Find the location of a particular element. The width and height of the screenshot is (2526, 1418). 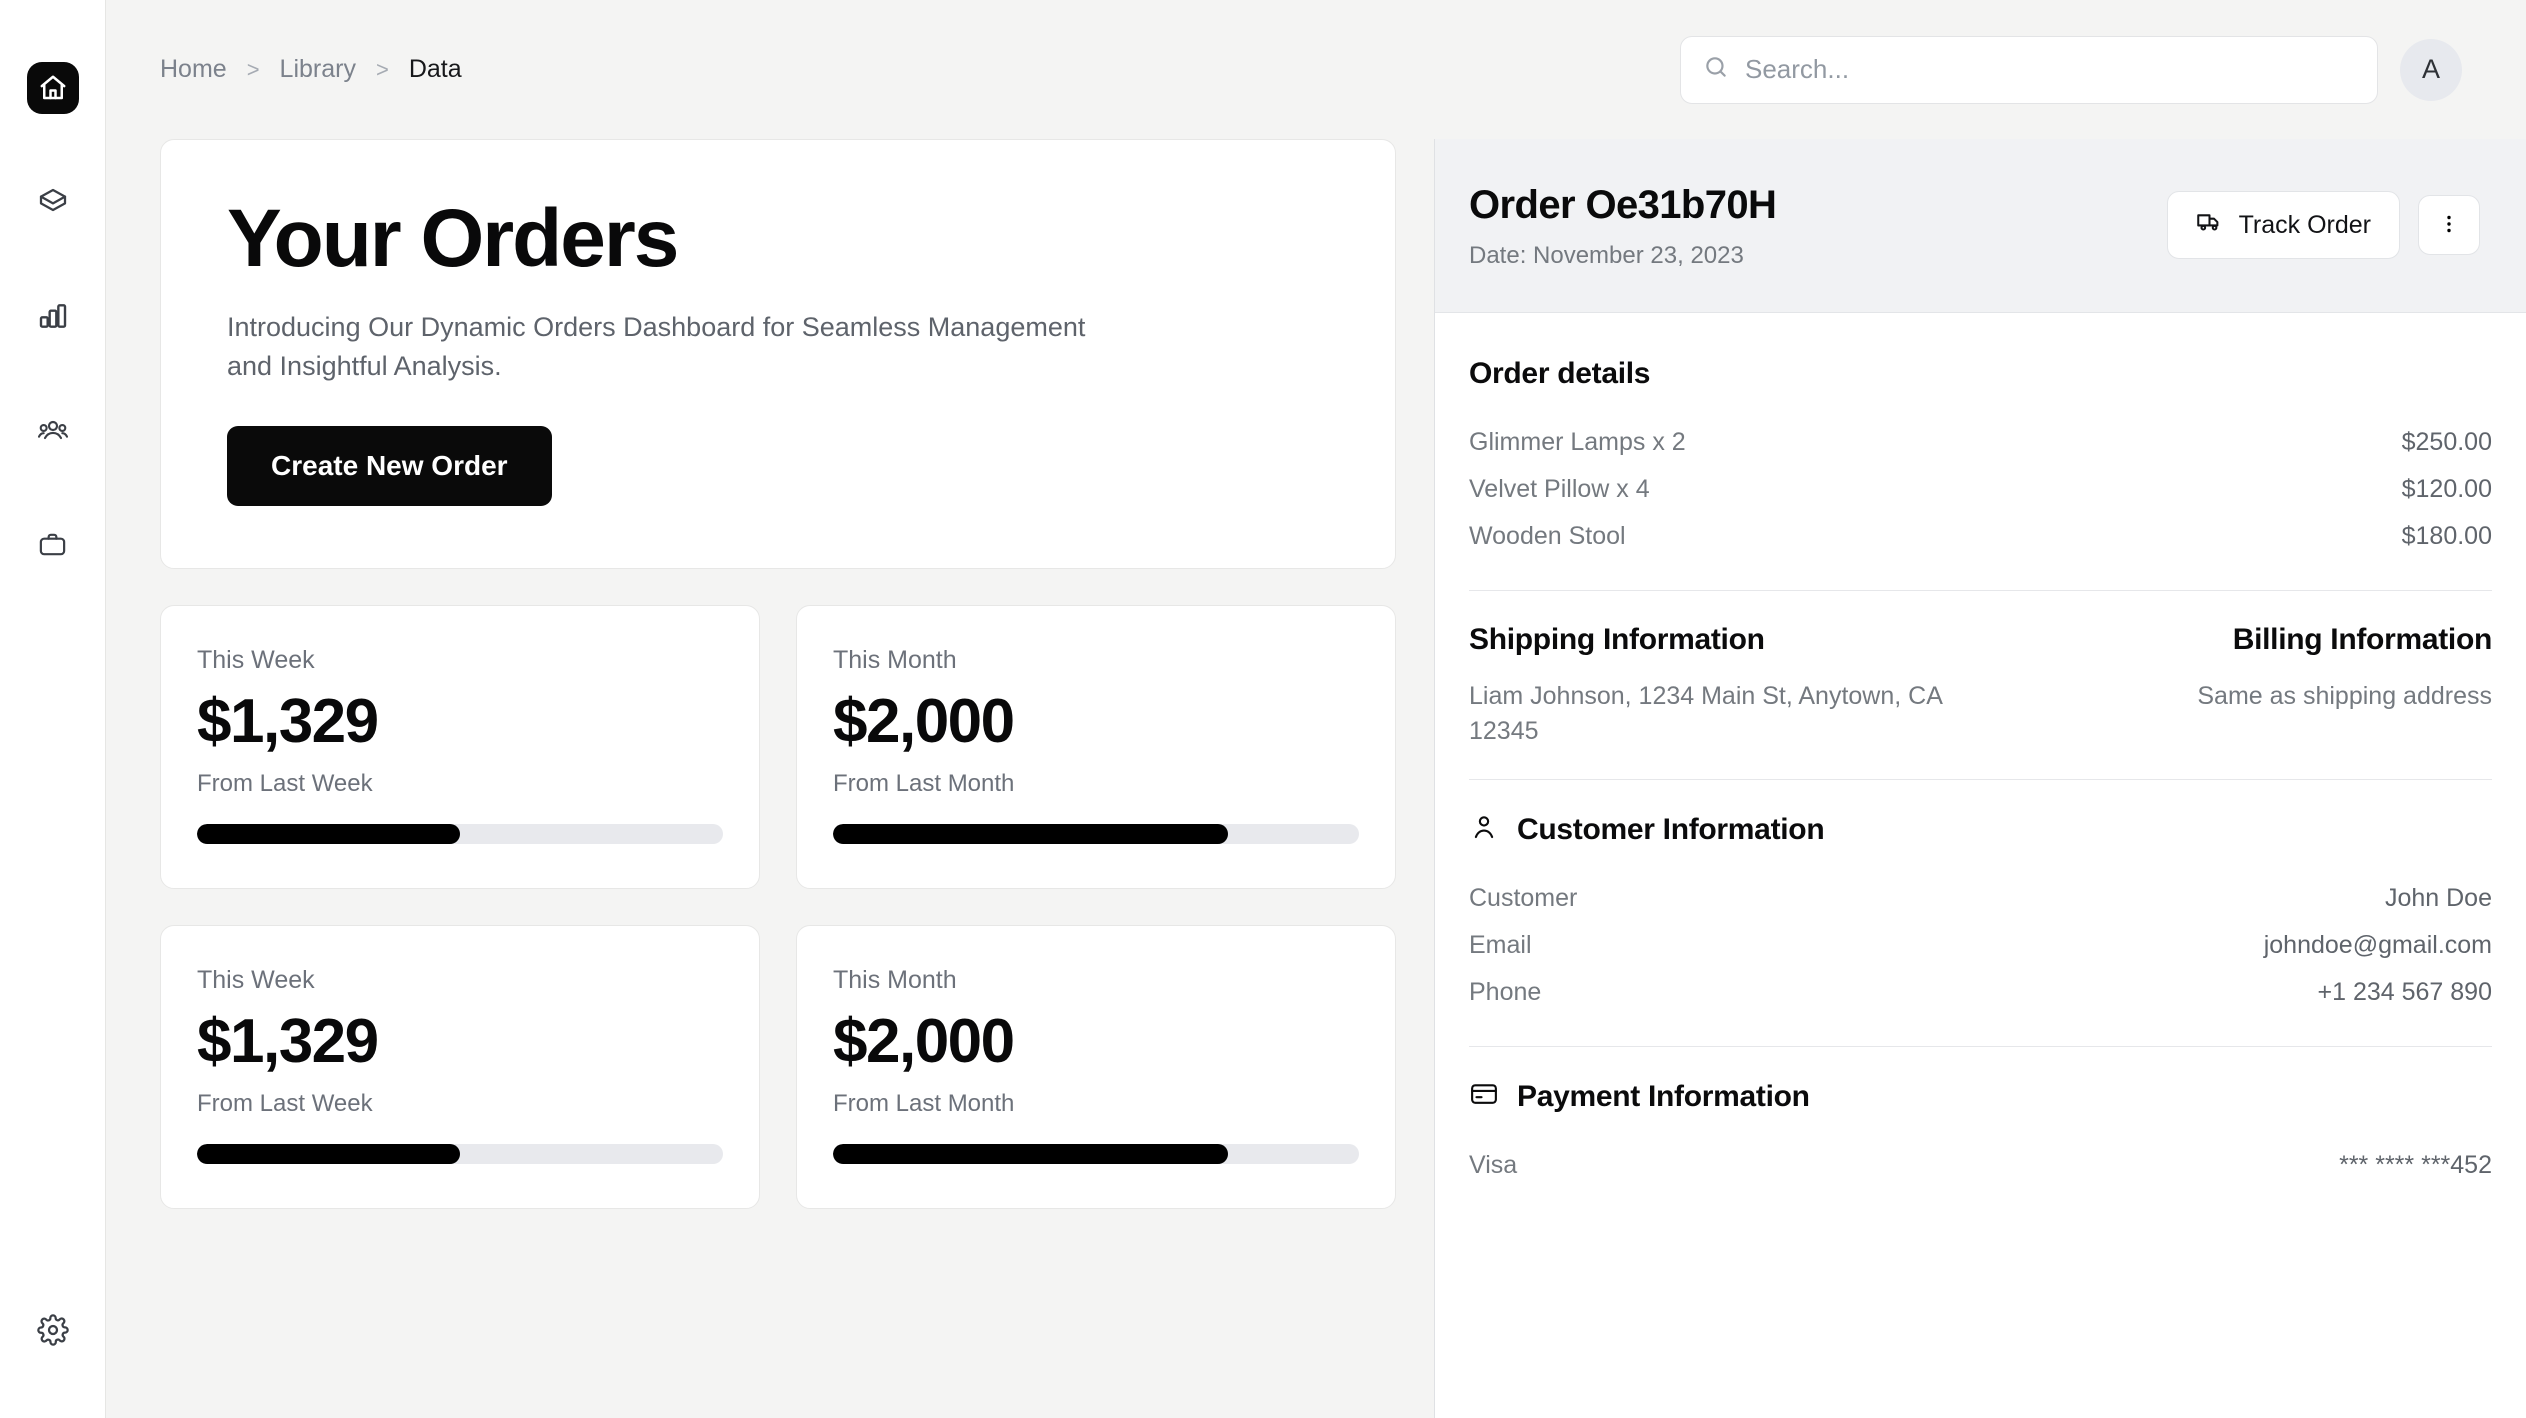

avatar: A is located at coordinates (2431, 69).